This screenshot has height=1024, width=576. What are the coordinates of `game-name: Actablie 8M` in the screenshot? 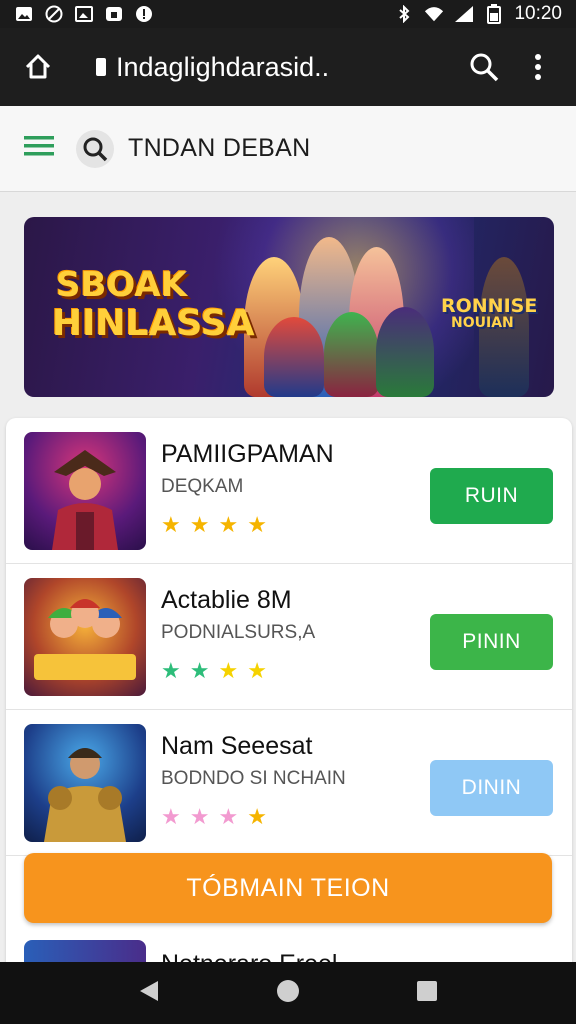 It's located at (226, 600).